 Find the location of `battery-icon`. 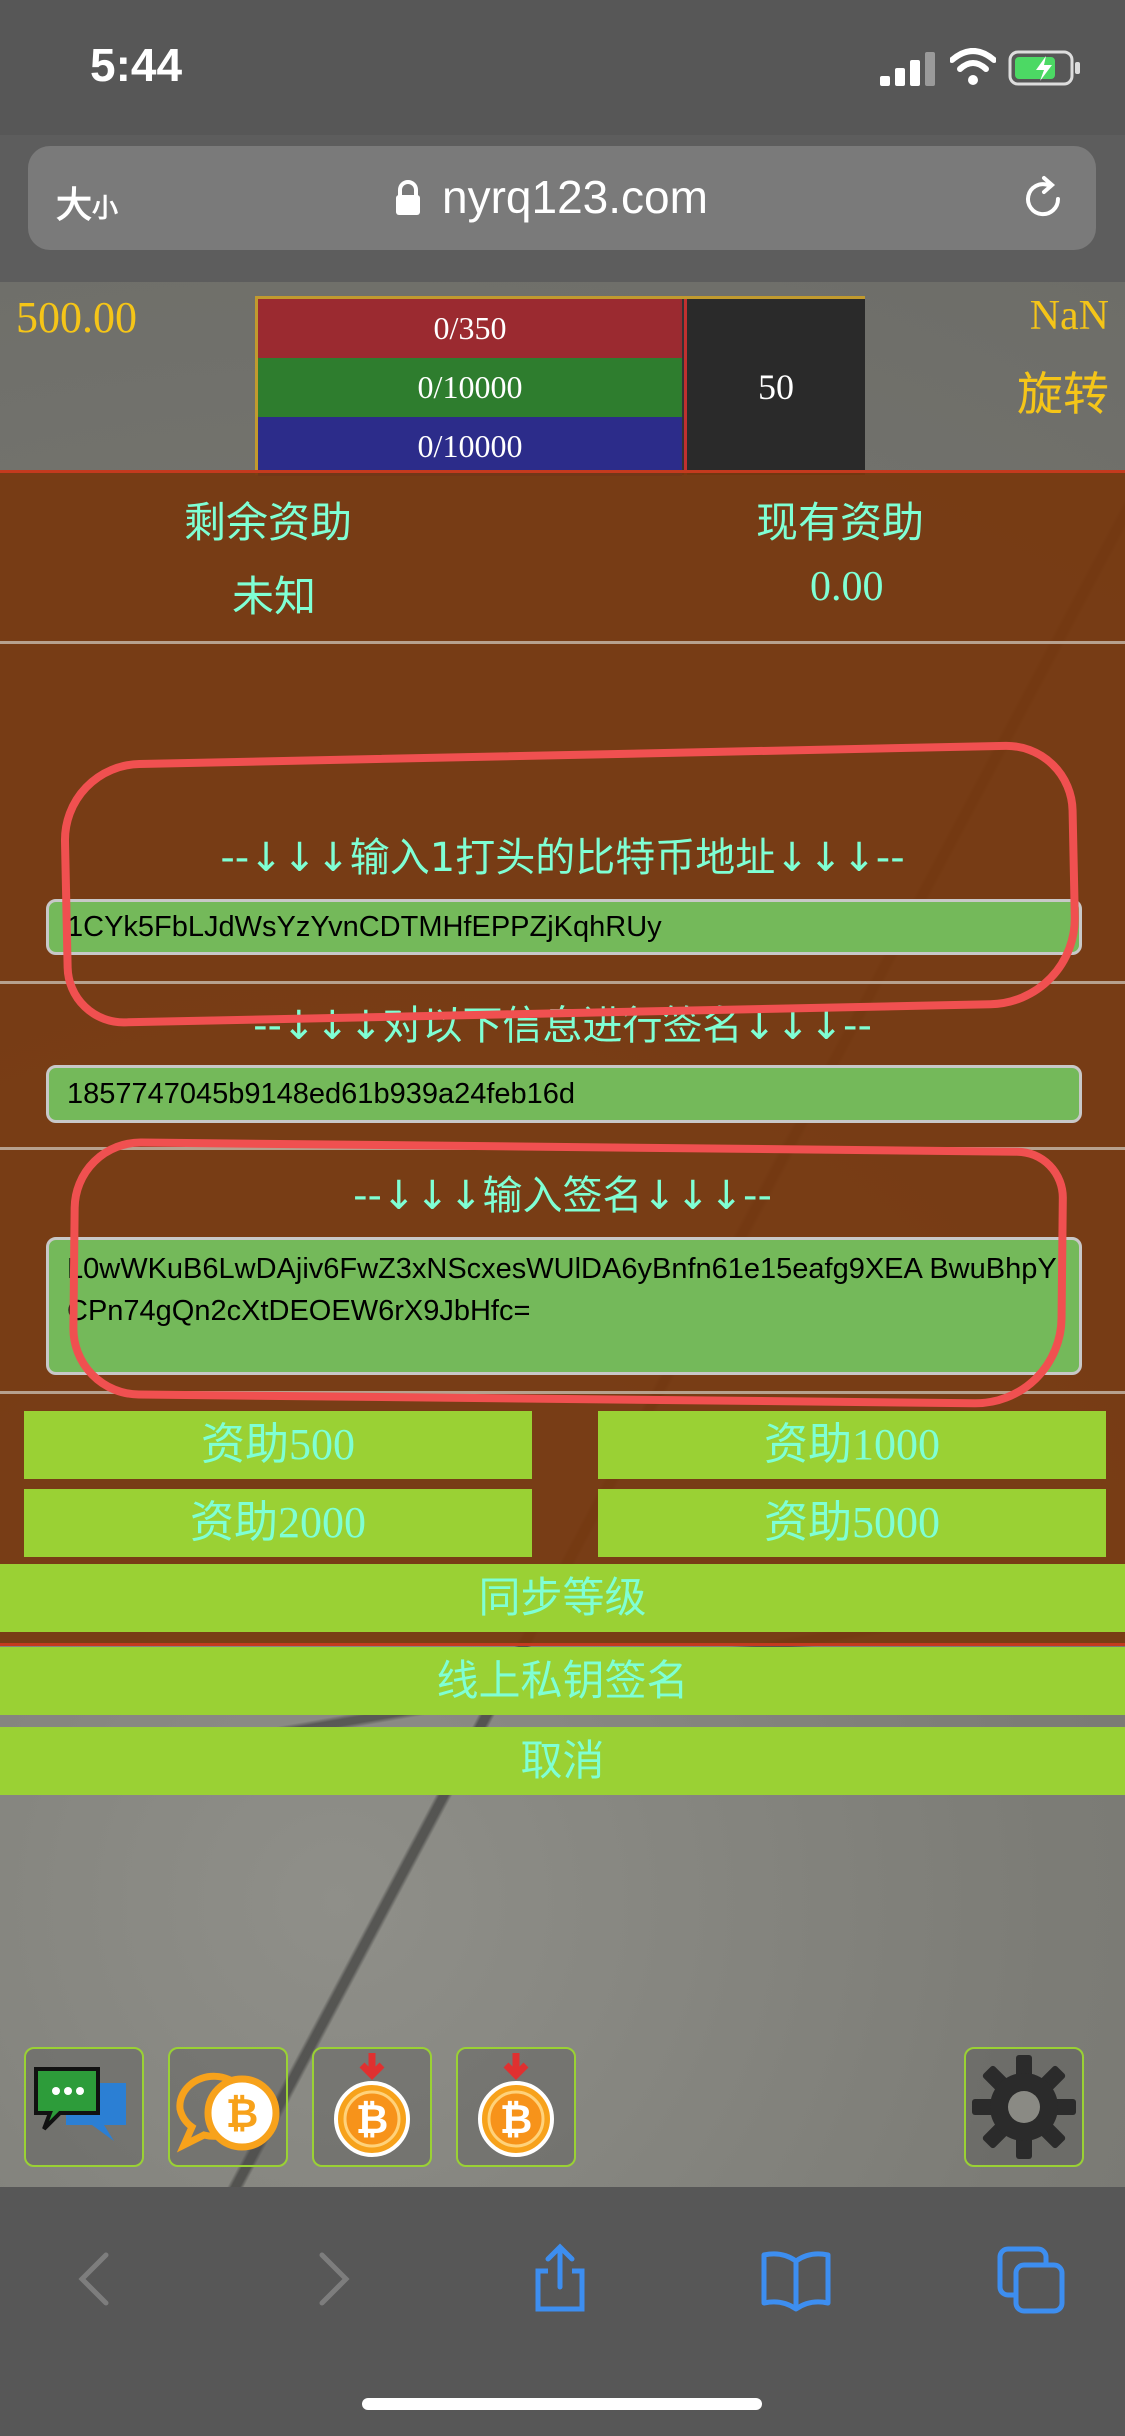

battery-icon is located at coordinates (1044, 68).